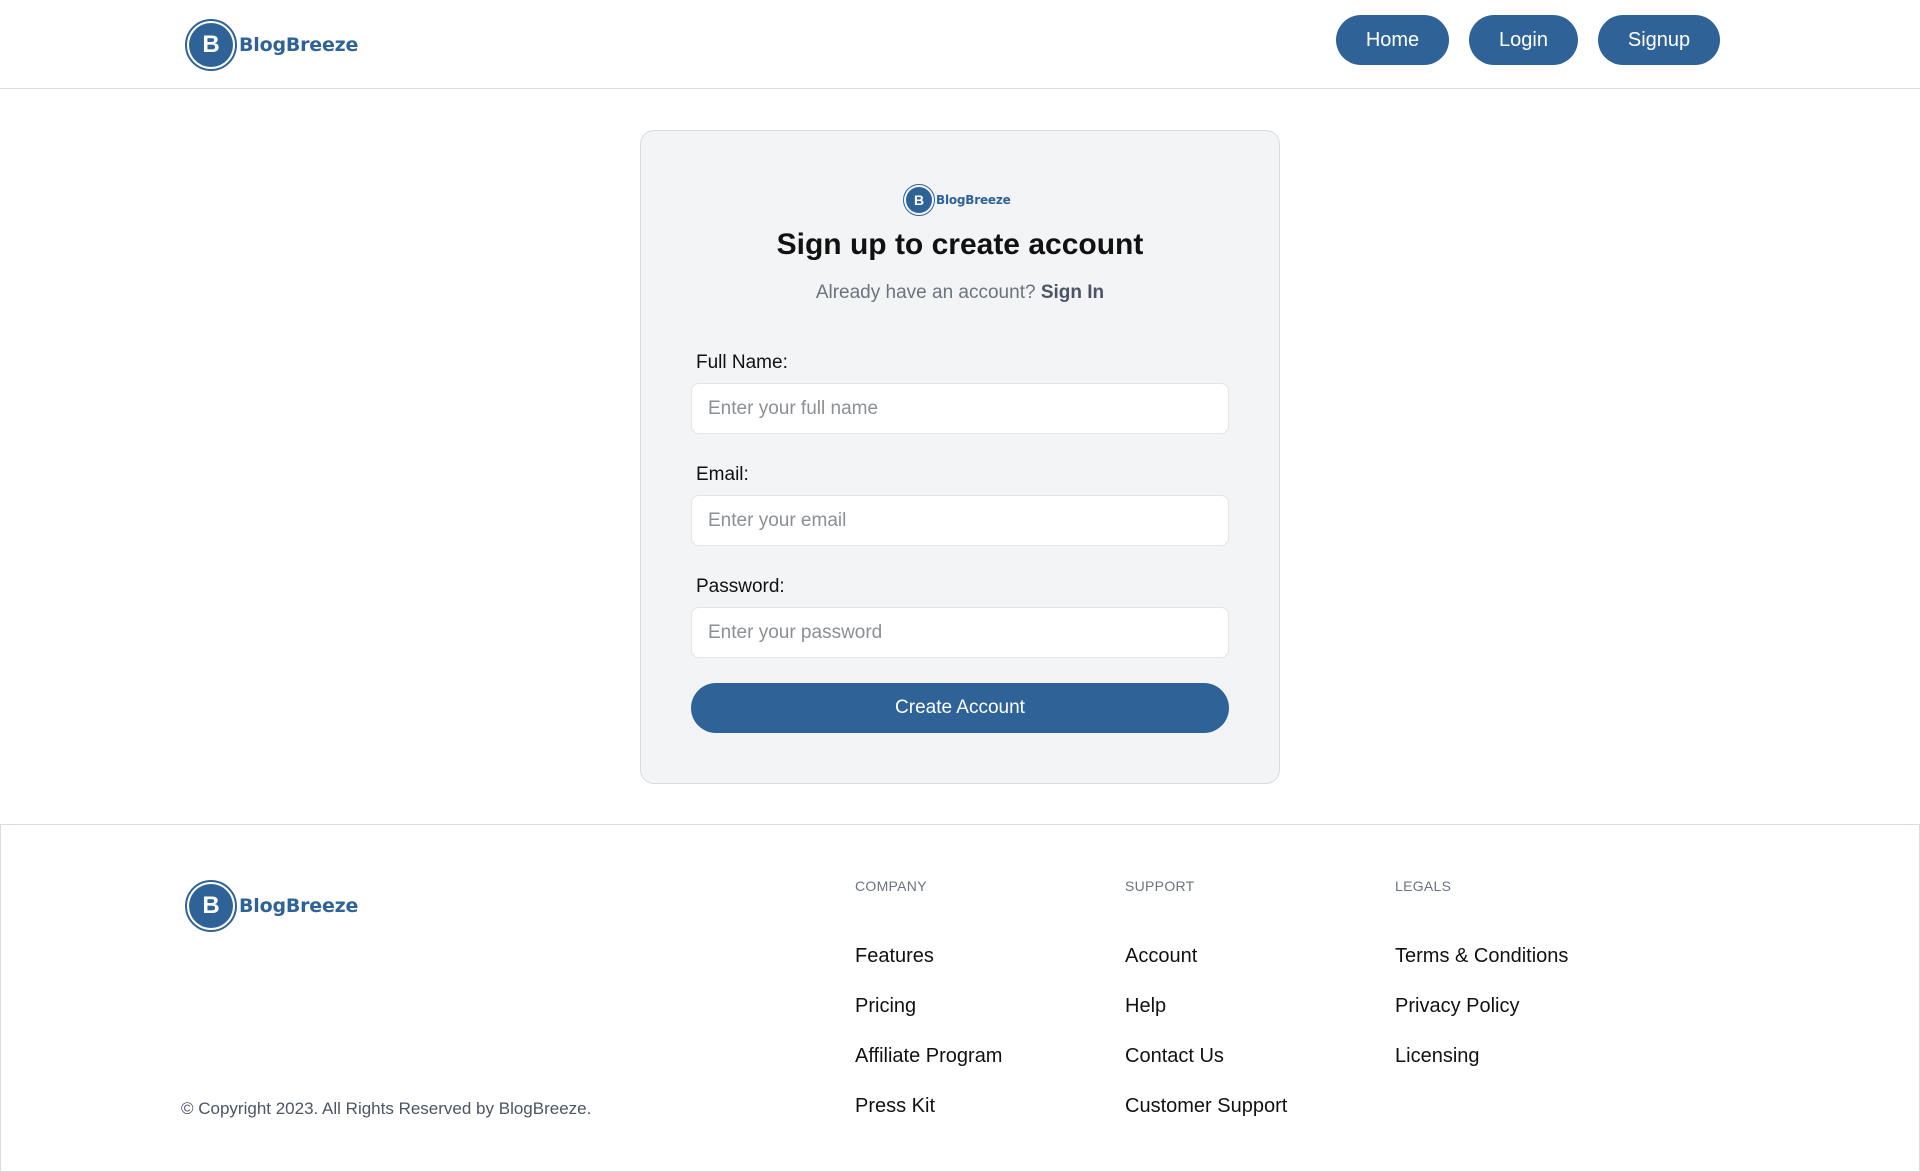  I want to click on card-brand-logo: B BlogBreeze, so click(957, 200).